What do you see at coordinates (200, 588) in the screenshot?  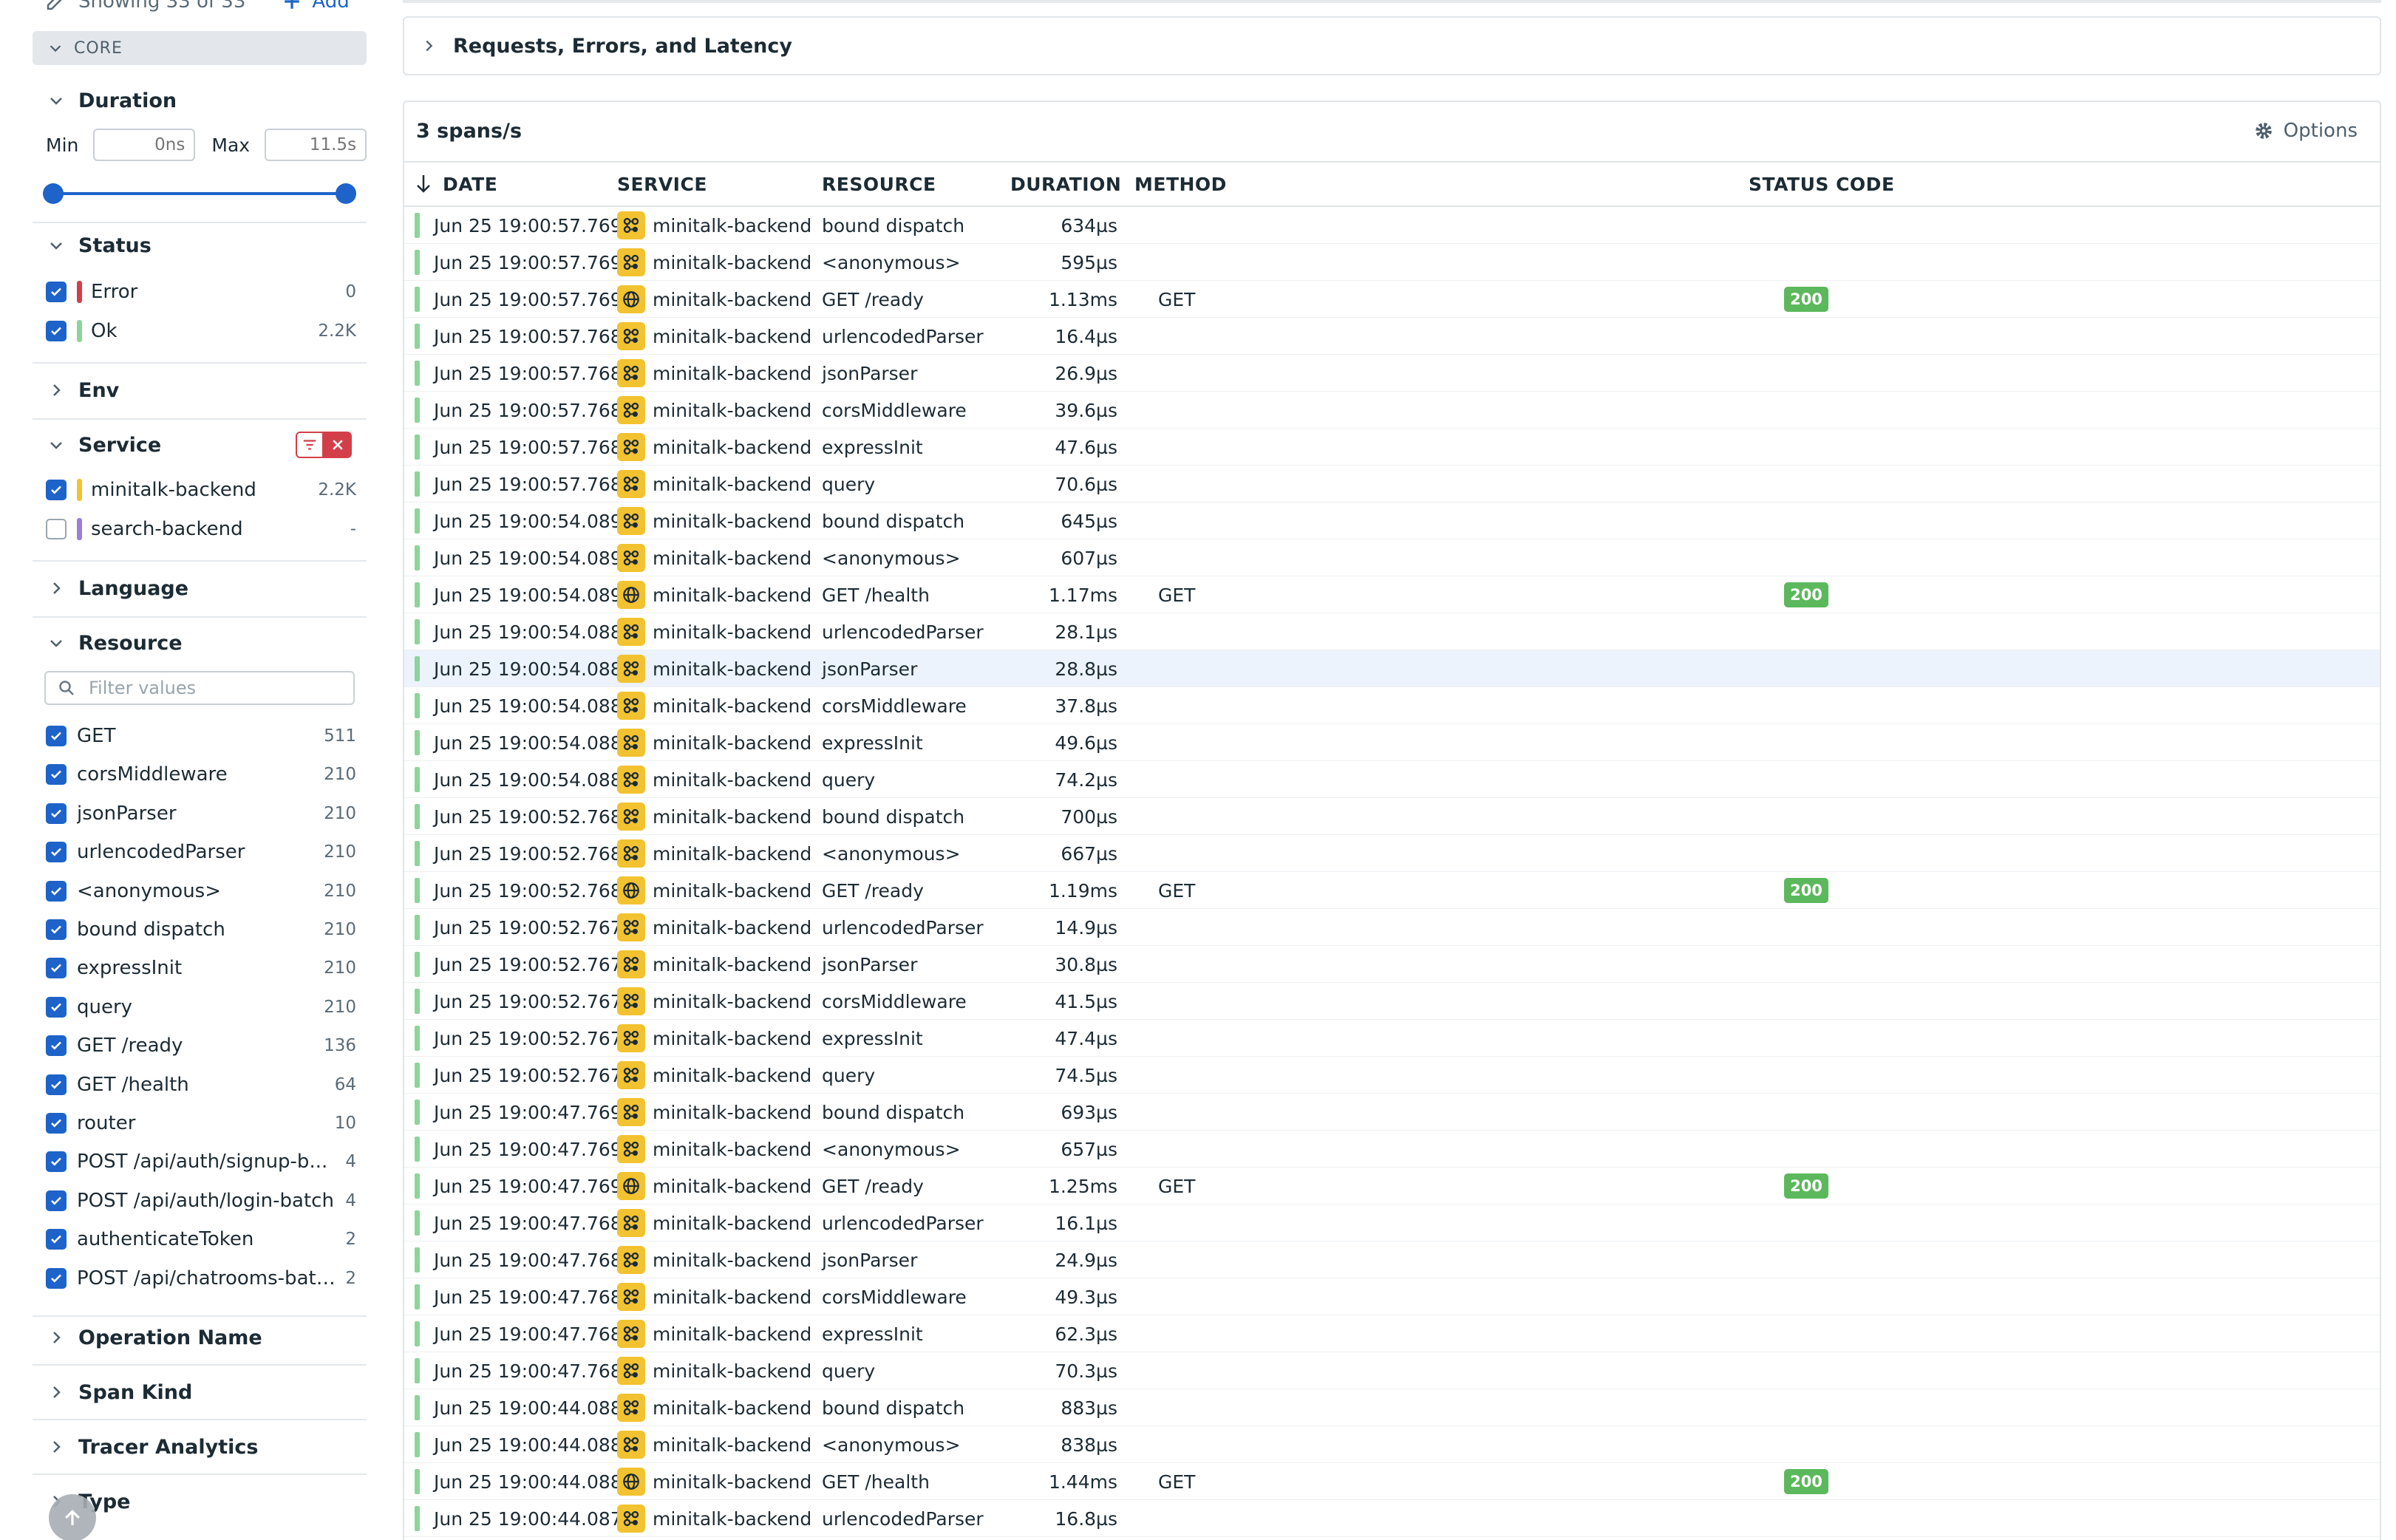 I see `language-section-toggle: Language` at bounding box center [200, 588].